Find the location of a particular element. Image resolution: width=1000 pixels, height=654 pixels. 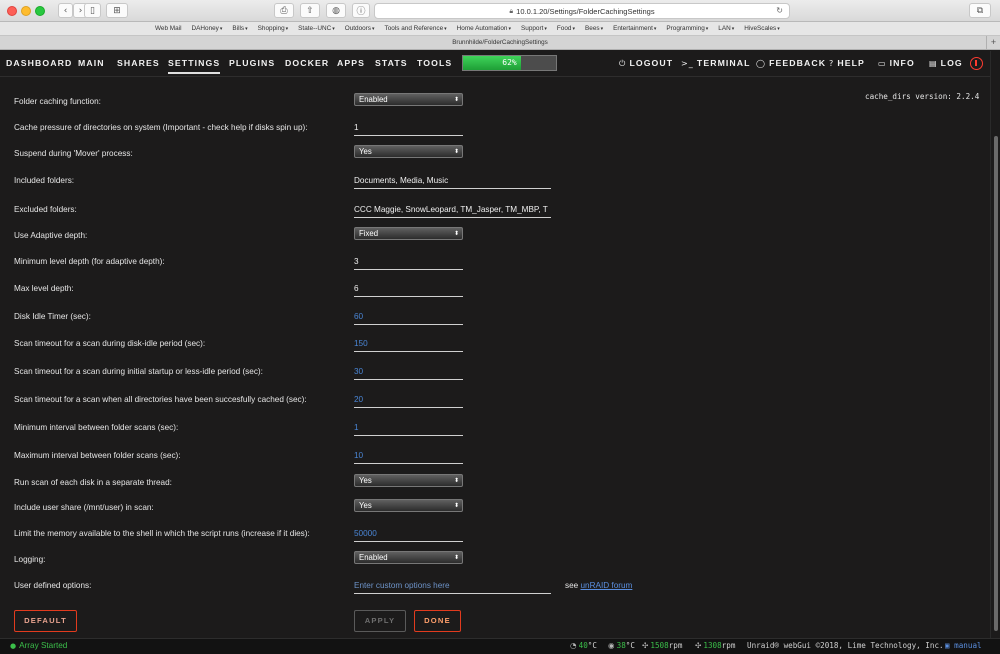

info-icon: ▭ is located at coordinates (882, 63).